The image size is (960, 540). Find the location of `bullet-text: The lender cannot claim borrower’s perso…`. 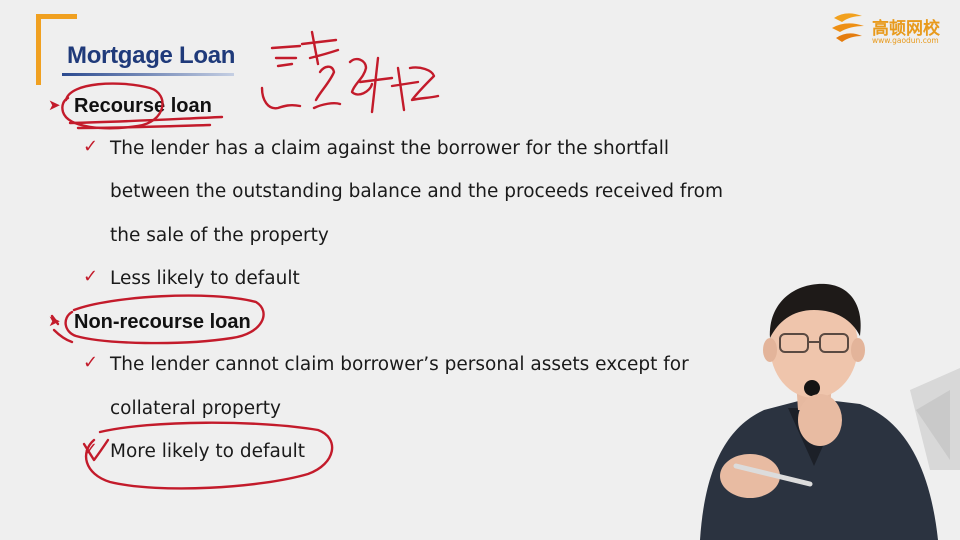

bullet-text: The lender cannot claim borrower’s perso… is located at coordinates (399, 364).